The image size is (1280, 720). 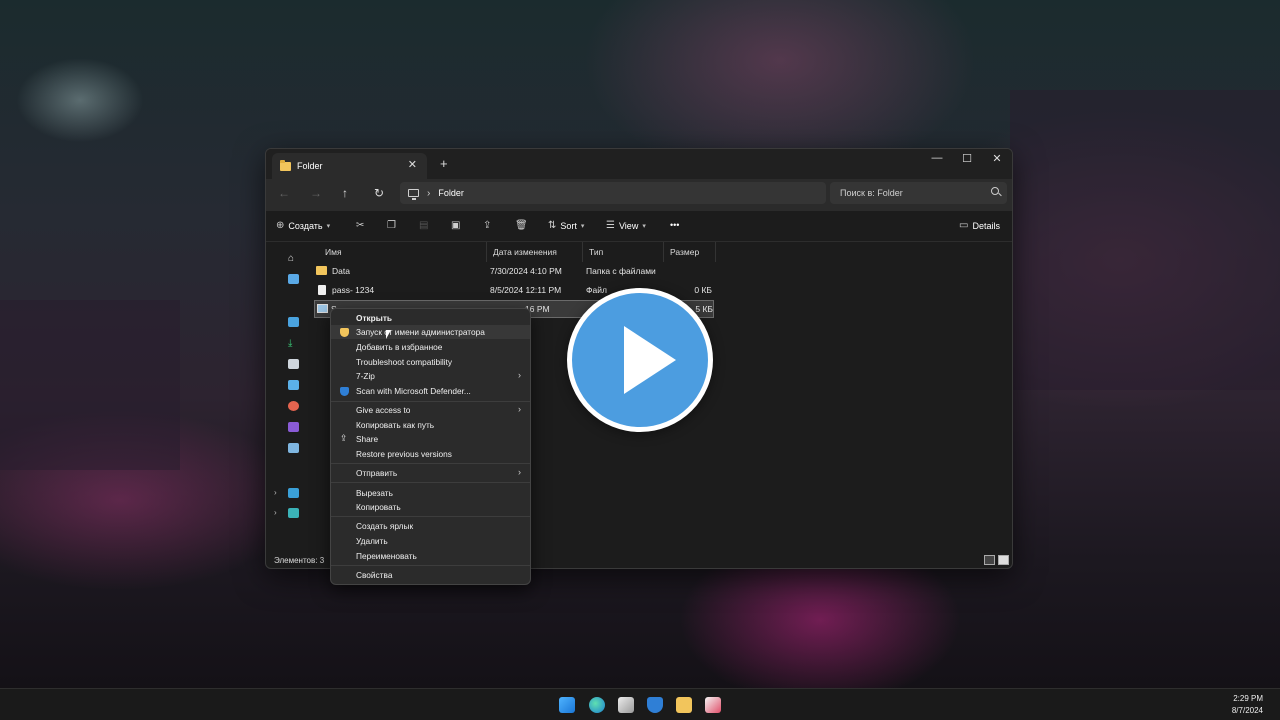 What do you see at coordinates (535, 252) in the screenshot?
I see `column-header-date: Дата изменения` at bounding box center [535, 252].